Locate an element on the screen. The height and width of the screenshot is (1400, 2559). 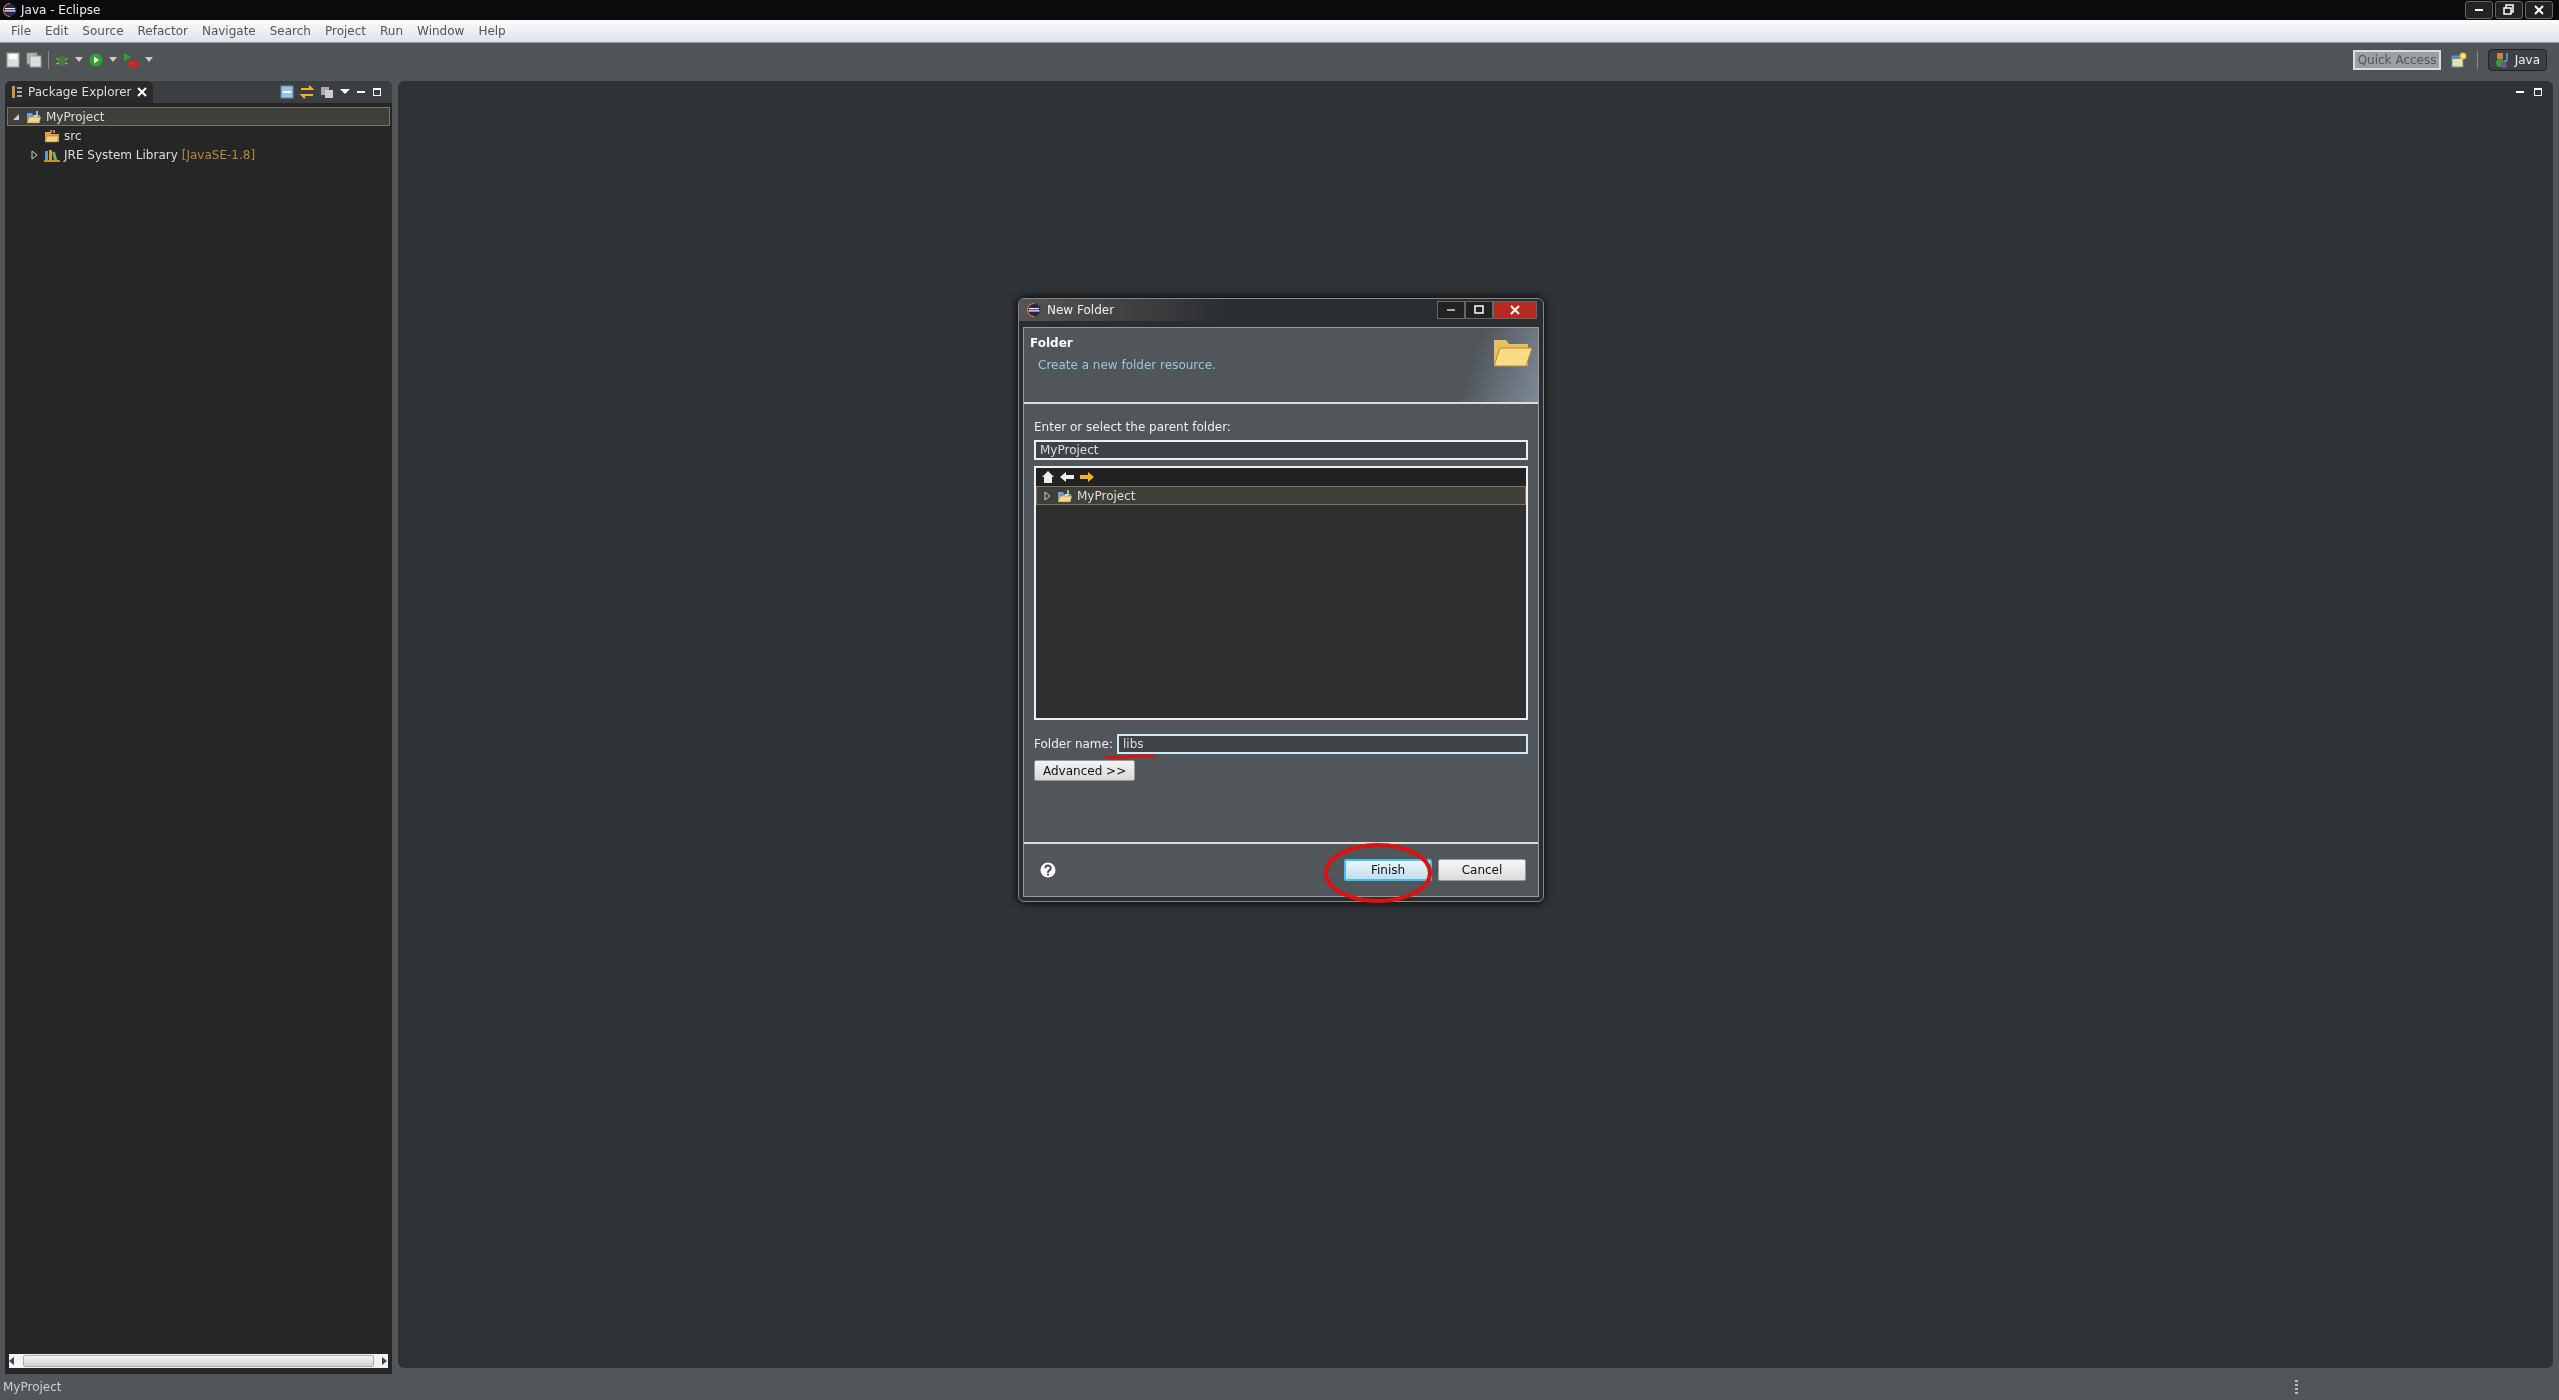
dialog-description: Create a new folder resource. is located at coordinates (1127, 365).